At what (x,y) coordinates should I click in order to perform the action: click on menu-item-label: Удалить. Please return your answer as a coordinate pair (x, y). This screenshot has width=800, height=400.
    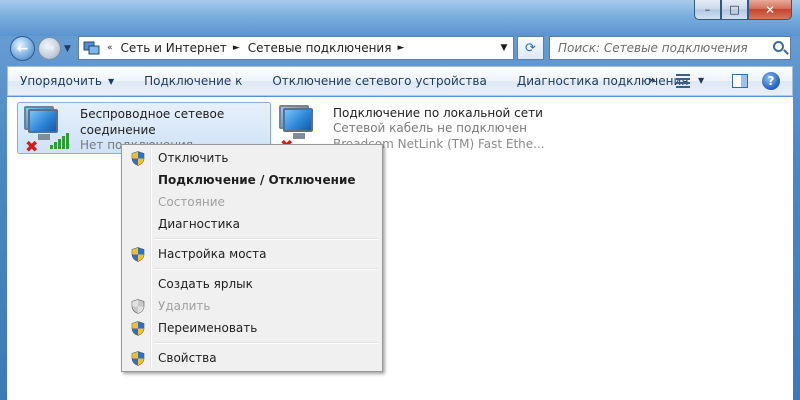
    Looking at the image, I should click on (184, 306).